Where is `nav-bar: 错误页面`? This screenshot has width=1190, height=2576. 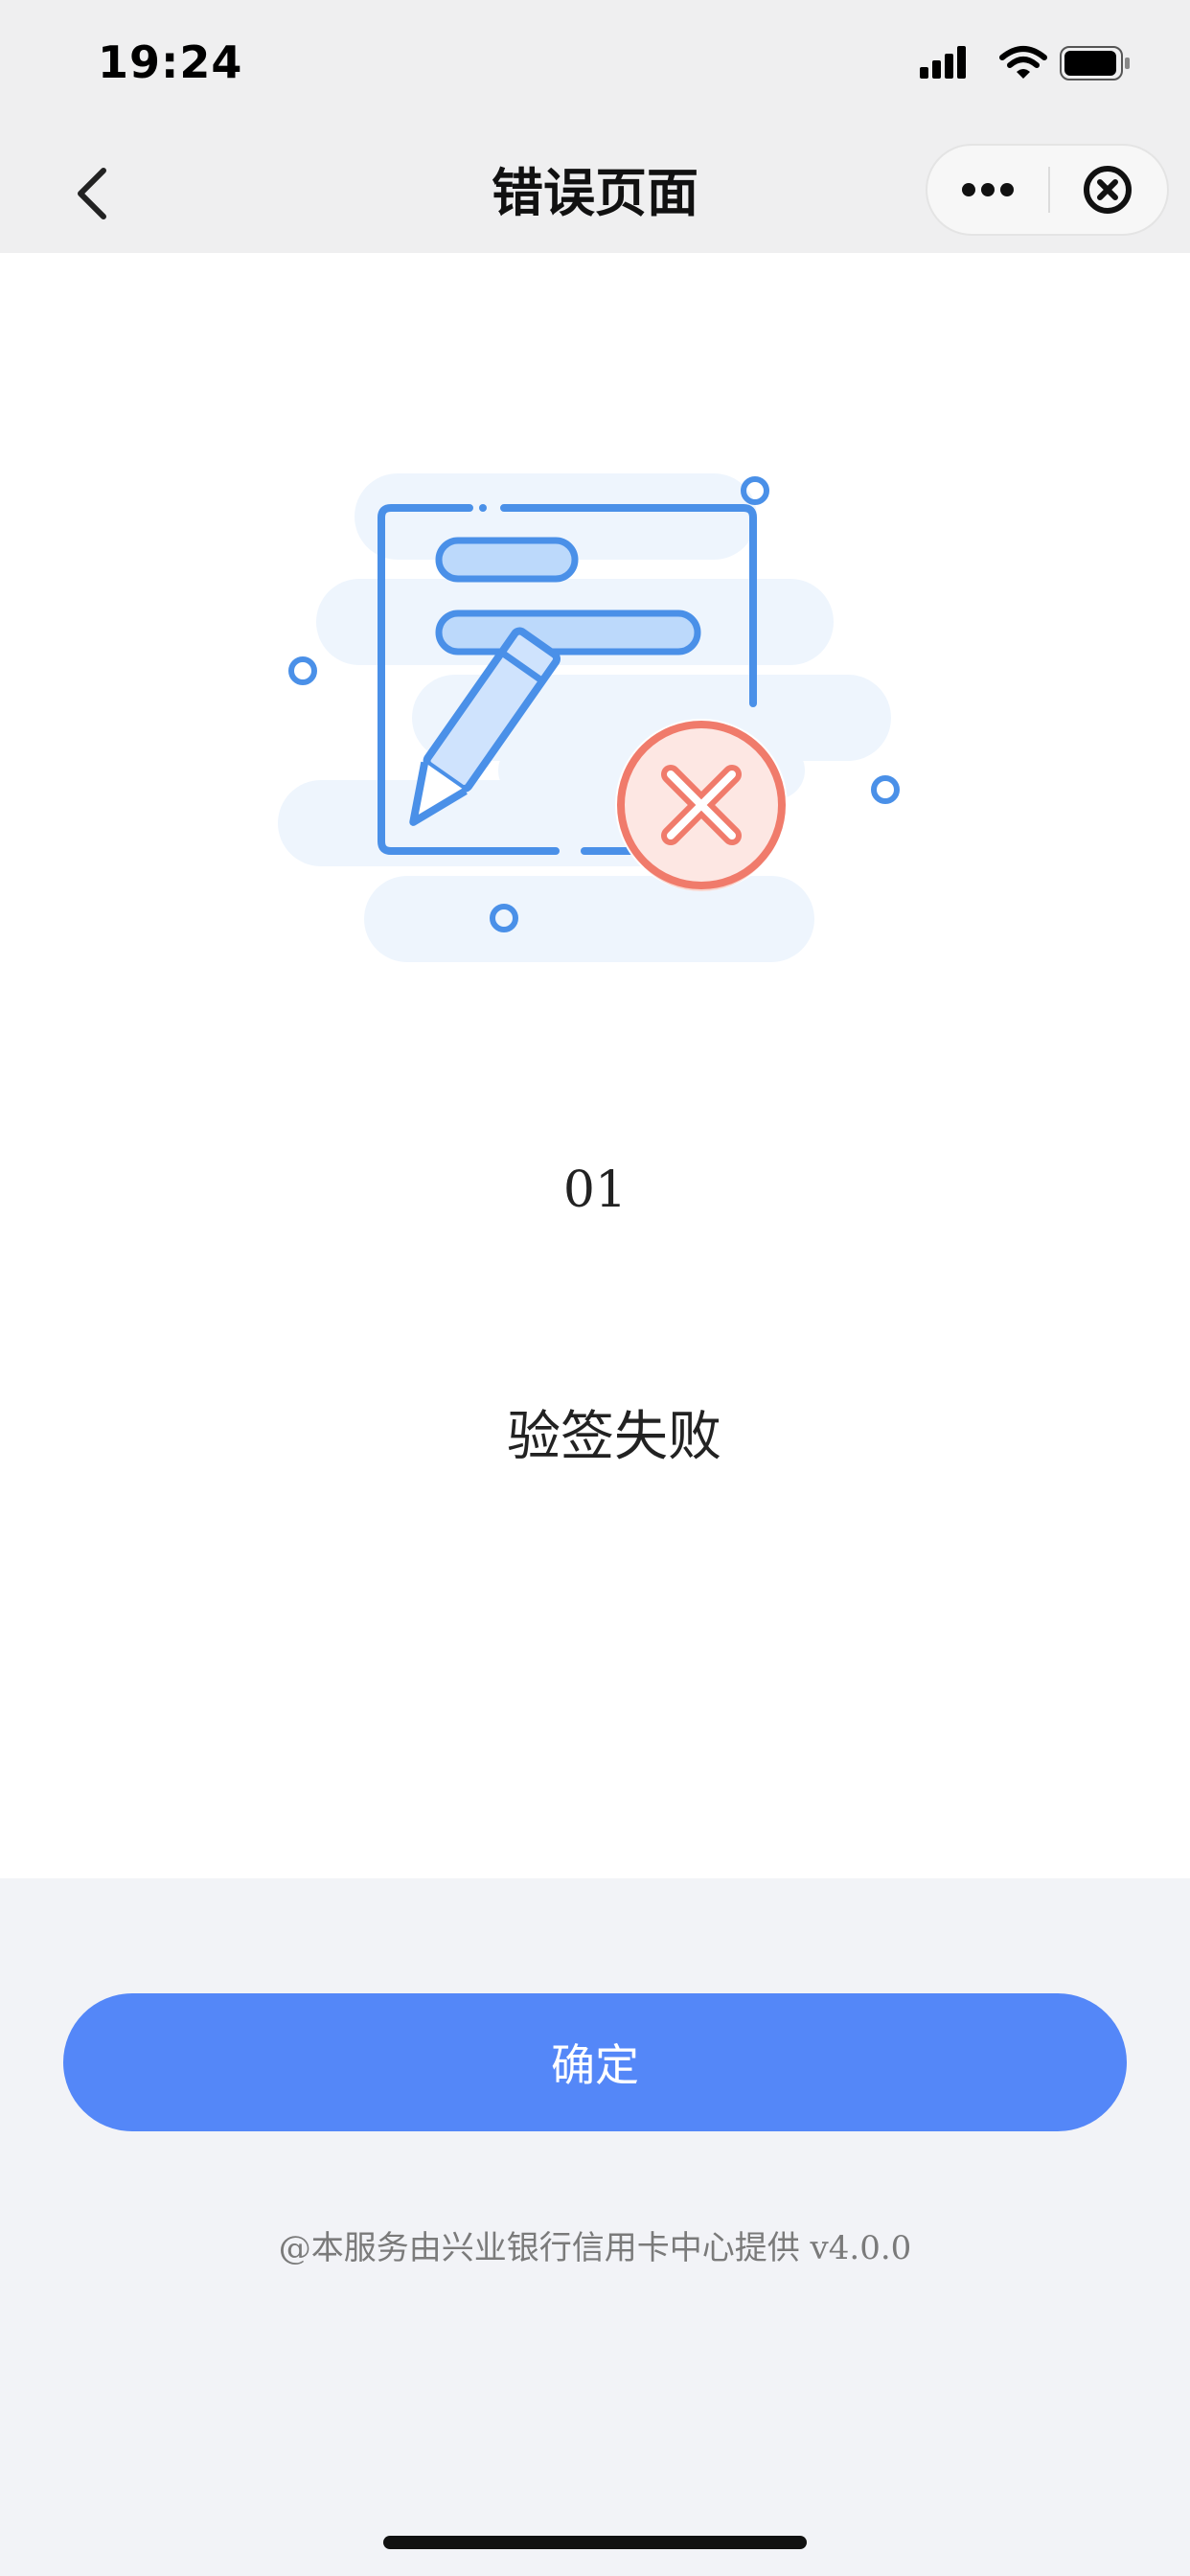
nav-bar: 错误页面 is located at coordinates (595, 193).